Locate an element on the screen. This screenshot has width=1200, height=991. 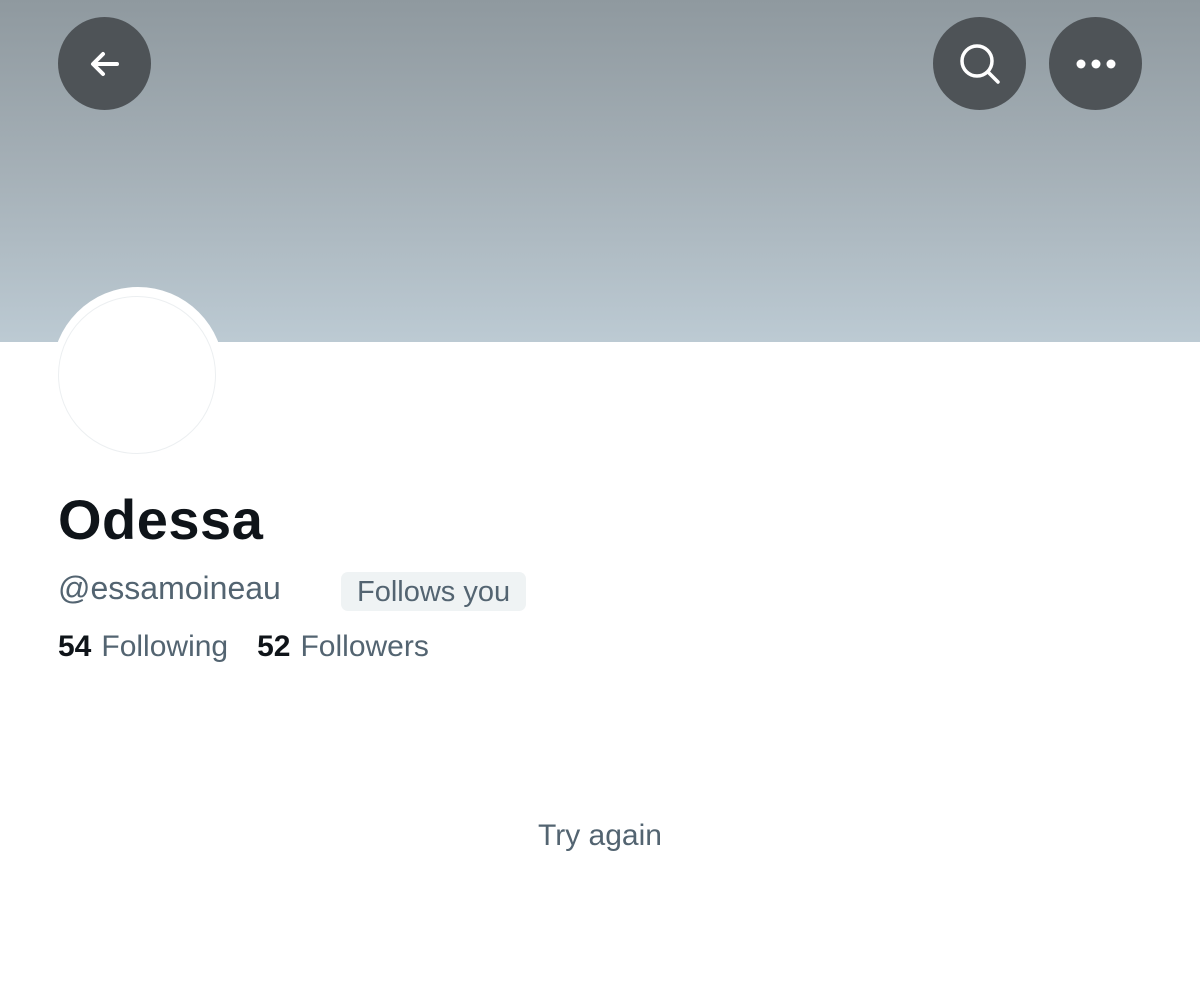
followers-link: 52 Followers is located at coordinates (343, 647).